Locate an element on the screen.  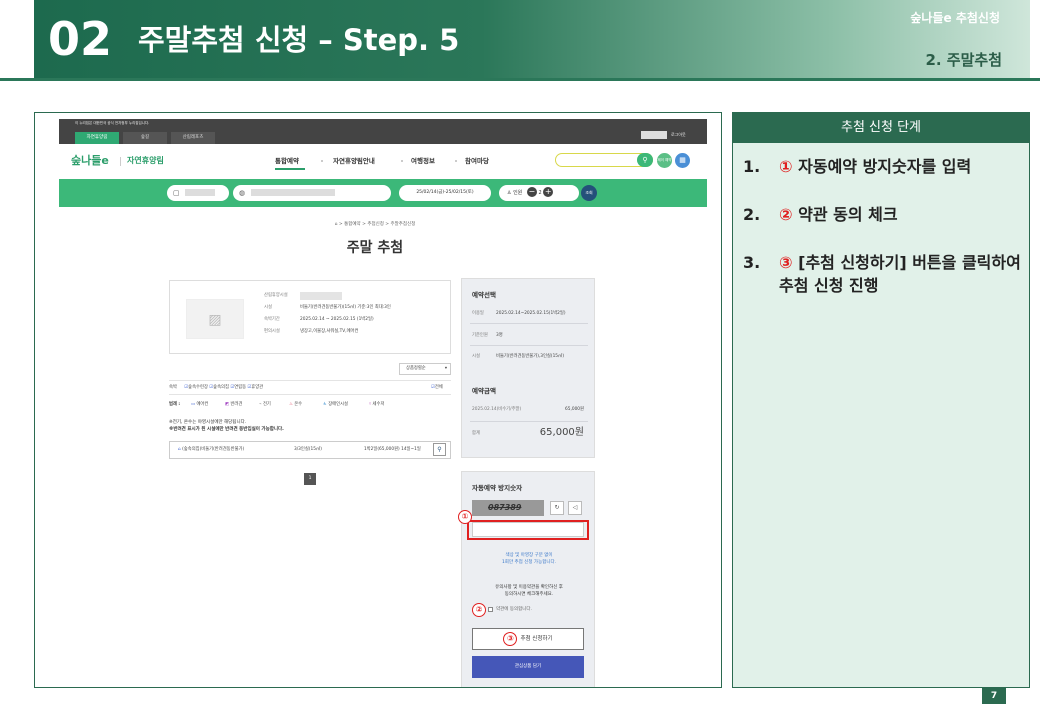
pet-icon: ◩ is located at coordinates (227, 404).